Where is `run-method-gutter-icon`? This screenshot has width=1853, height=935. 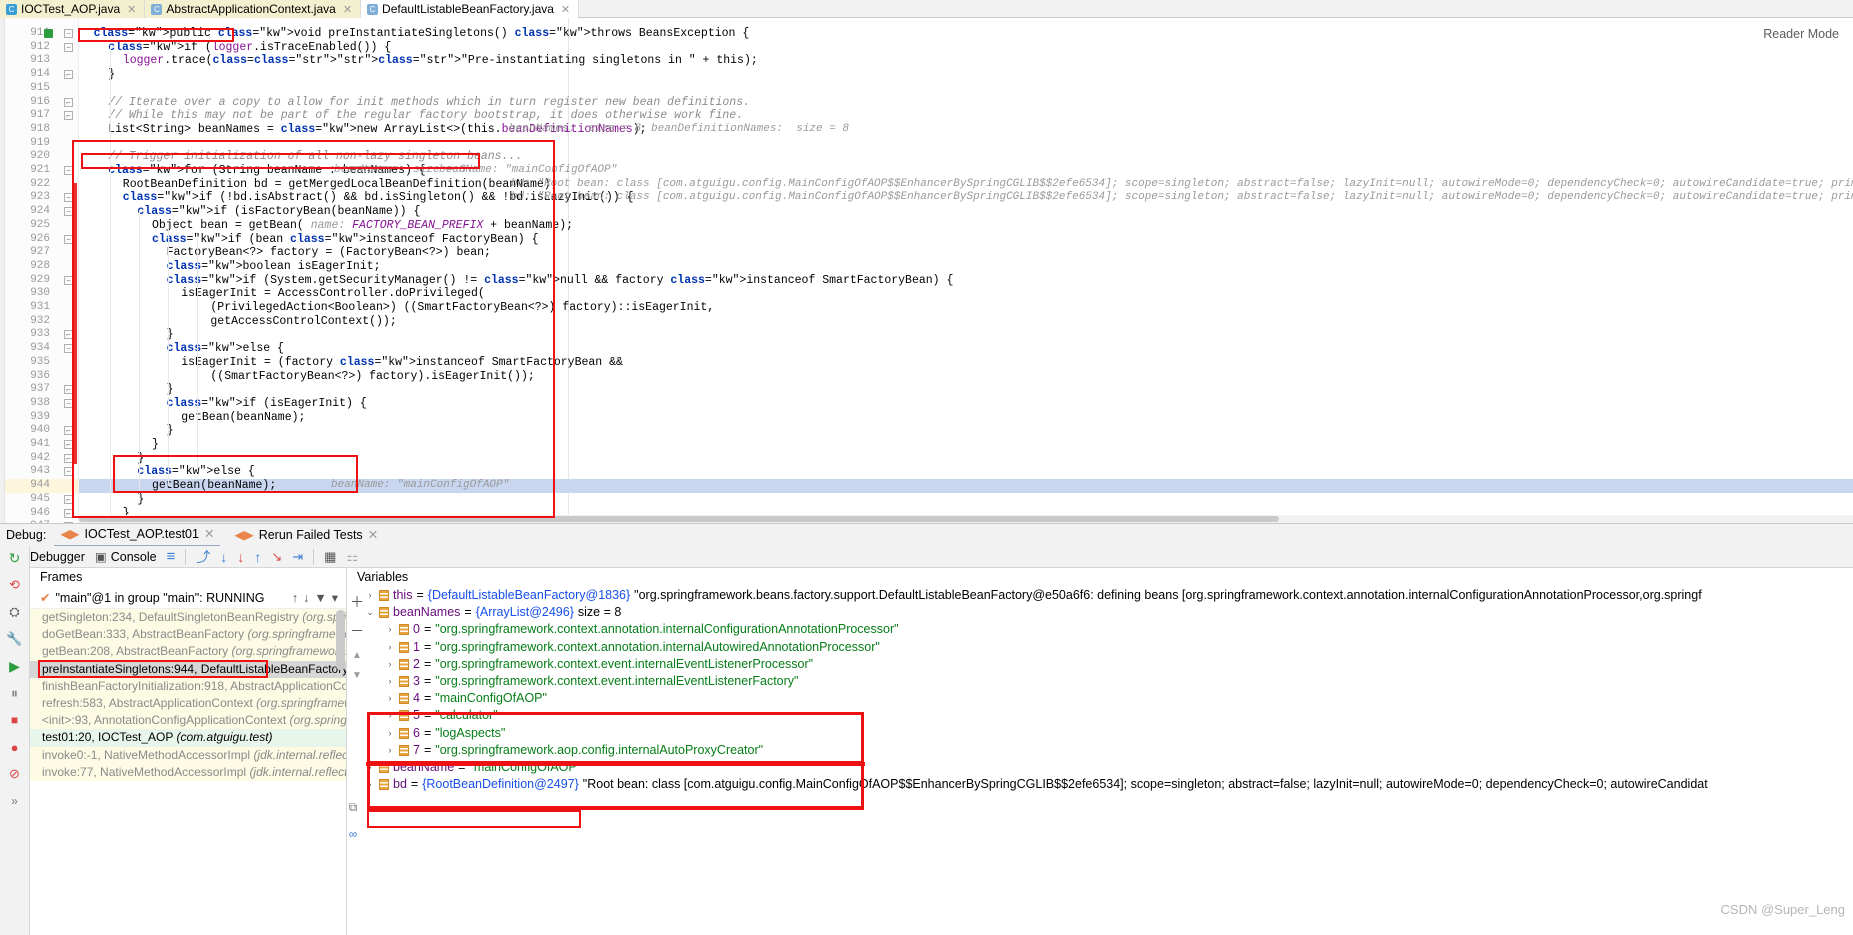
run-method-gutter-icon is located at coordinates (48, 33).